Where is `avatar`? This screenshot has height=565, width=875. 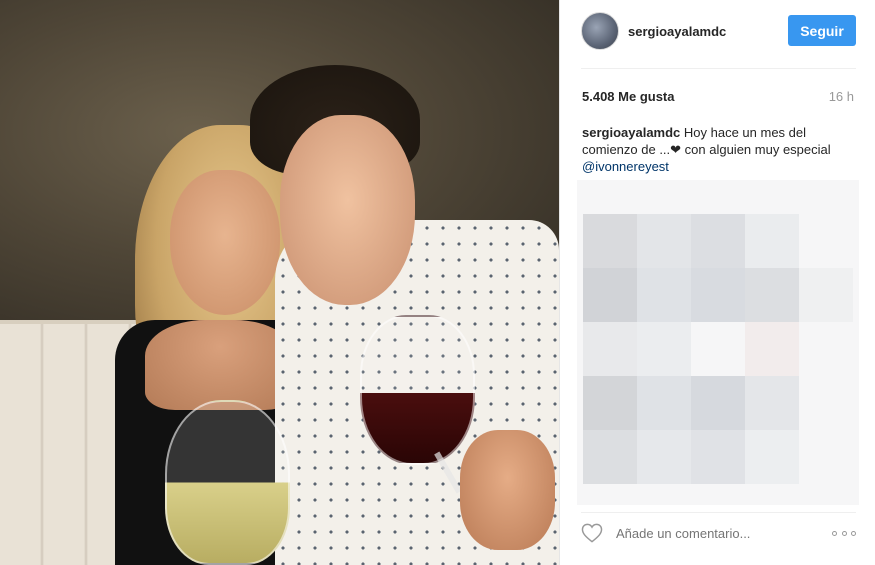
avatar is located at coordinates (600, 31).